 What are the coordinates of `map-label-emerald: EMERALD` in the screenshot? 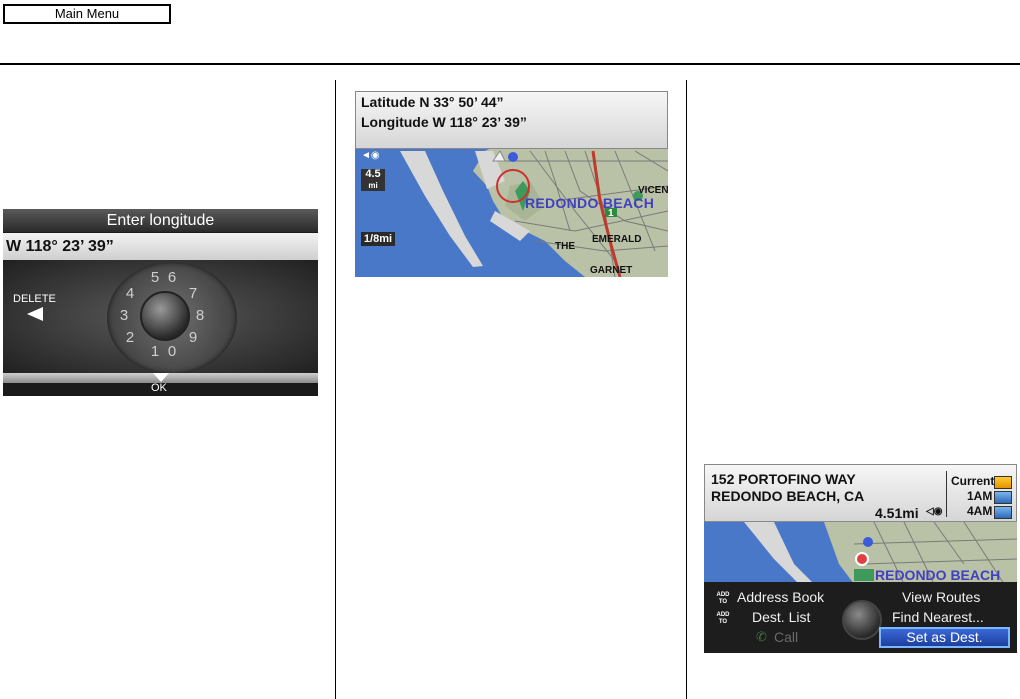 It's located at (617, 239).